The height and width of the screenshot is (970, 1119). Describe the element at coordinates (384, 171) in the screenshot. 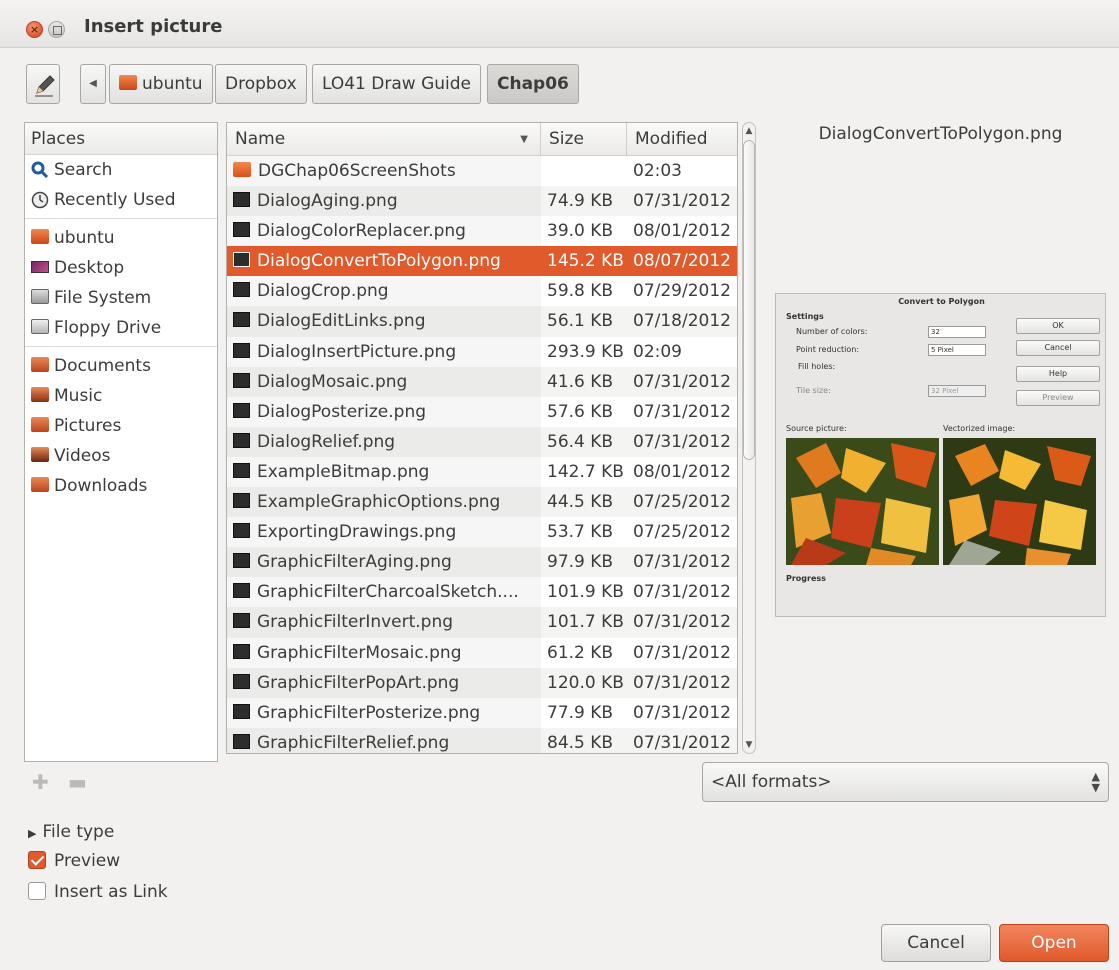

I see `file-name-cell: DGChap06ScreenShots` at that location.